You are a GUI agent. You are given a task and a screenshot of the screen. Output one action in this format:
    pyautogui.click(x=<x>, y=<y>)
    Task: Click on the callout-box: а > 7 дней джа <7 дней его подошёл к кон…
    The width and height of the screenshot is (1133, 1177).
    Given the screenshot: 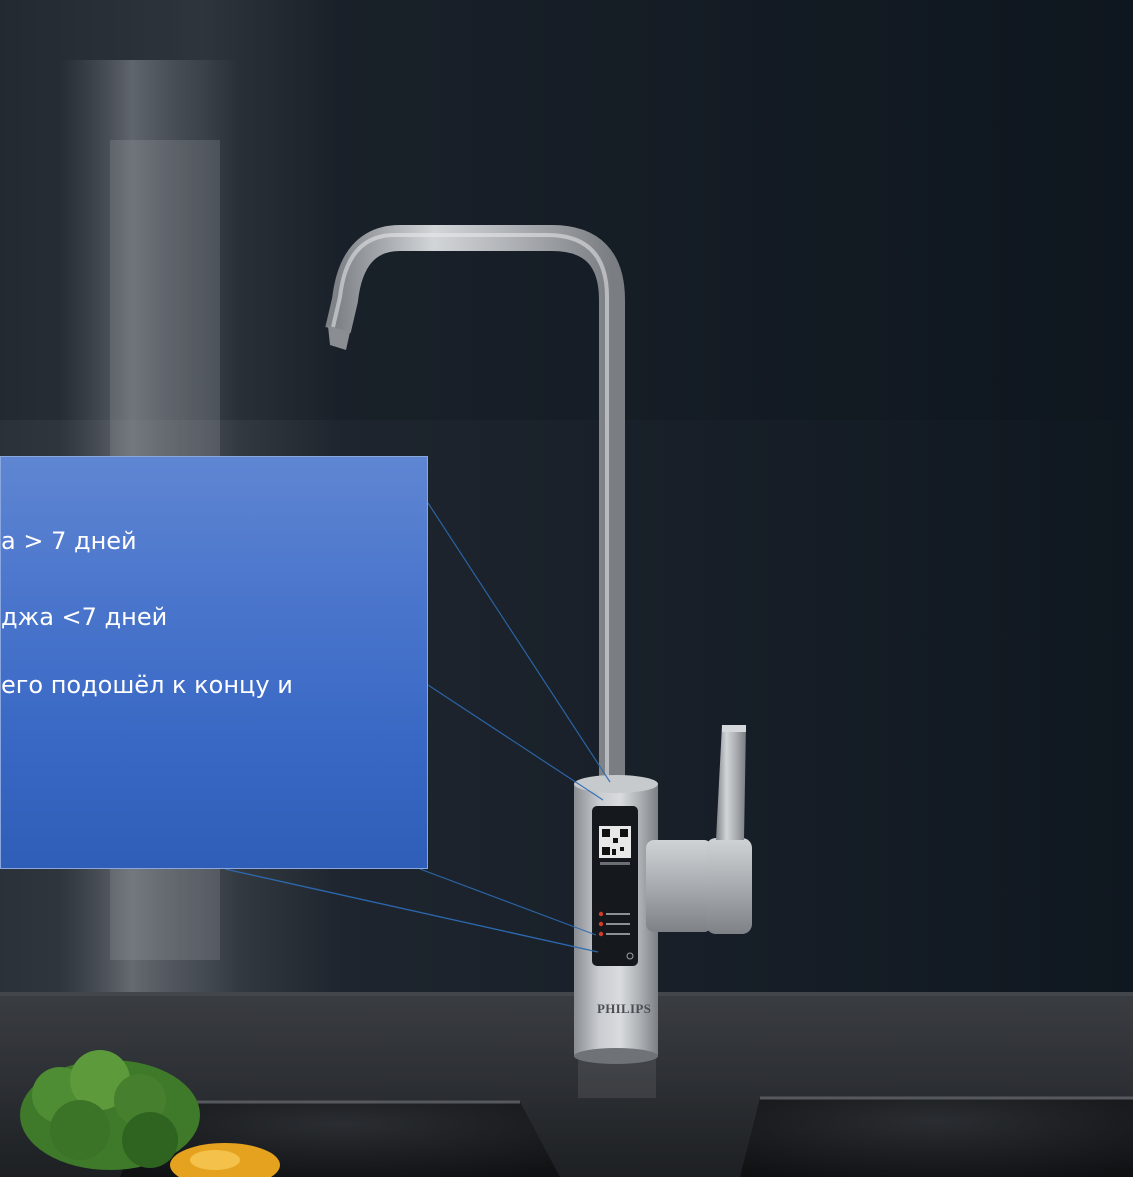 What is the action you would take?
    pyautogui.click(x=214, y=662)
    